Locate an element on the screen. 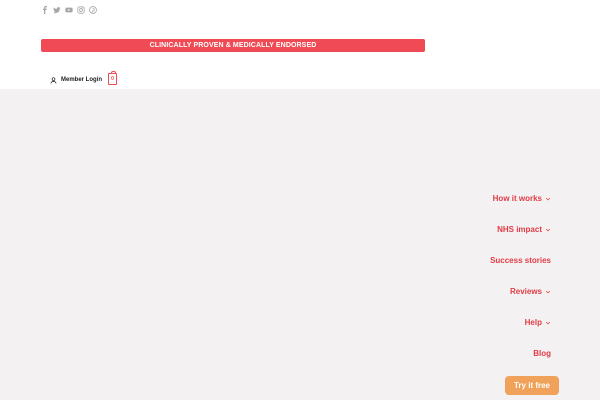 Image resolution: width=600 pixels, height=400 pixels. user-icon is located at coordinates (53, 80).